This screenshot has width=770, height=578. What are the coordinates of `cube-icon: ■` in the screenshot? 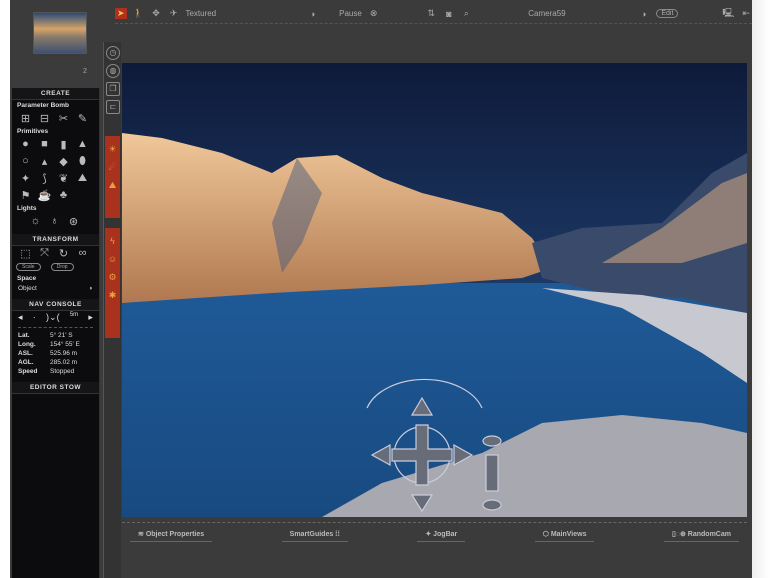 It's located at (44, 144).